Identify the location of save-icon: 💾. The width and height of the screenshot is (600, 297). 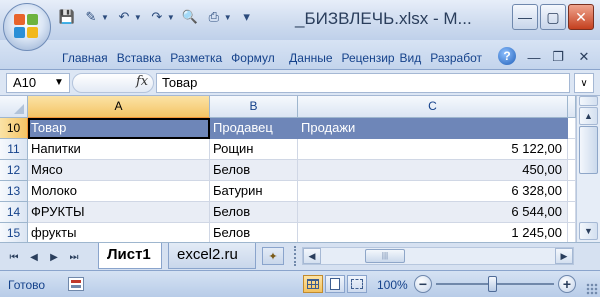
(67, 17).